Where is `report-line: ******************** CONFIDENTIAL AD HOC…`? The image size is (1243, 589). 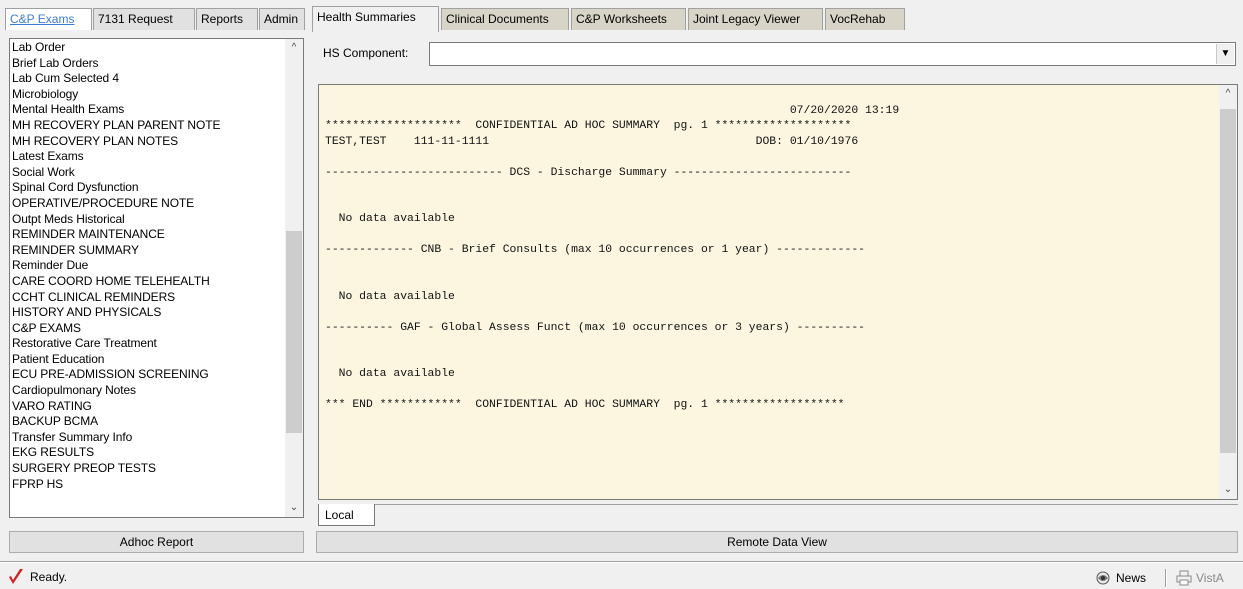 report-line: ******************** CONFIDENTIAL AD HOC… is located at coordinates (588, 126).